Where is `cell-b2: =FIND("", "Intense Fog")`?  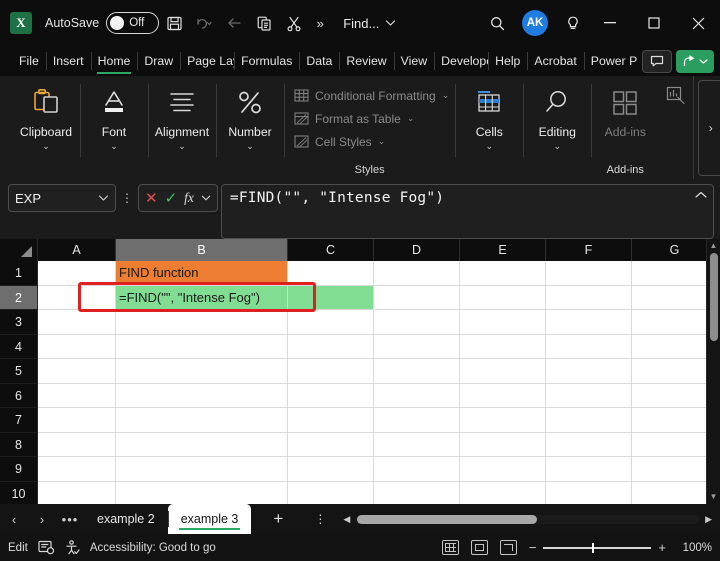 cell-b2: =FIND("", "Intense Fog") is located at coordinates (202, 297).